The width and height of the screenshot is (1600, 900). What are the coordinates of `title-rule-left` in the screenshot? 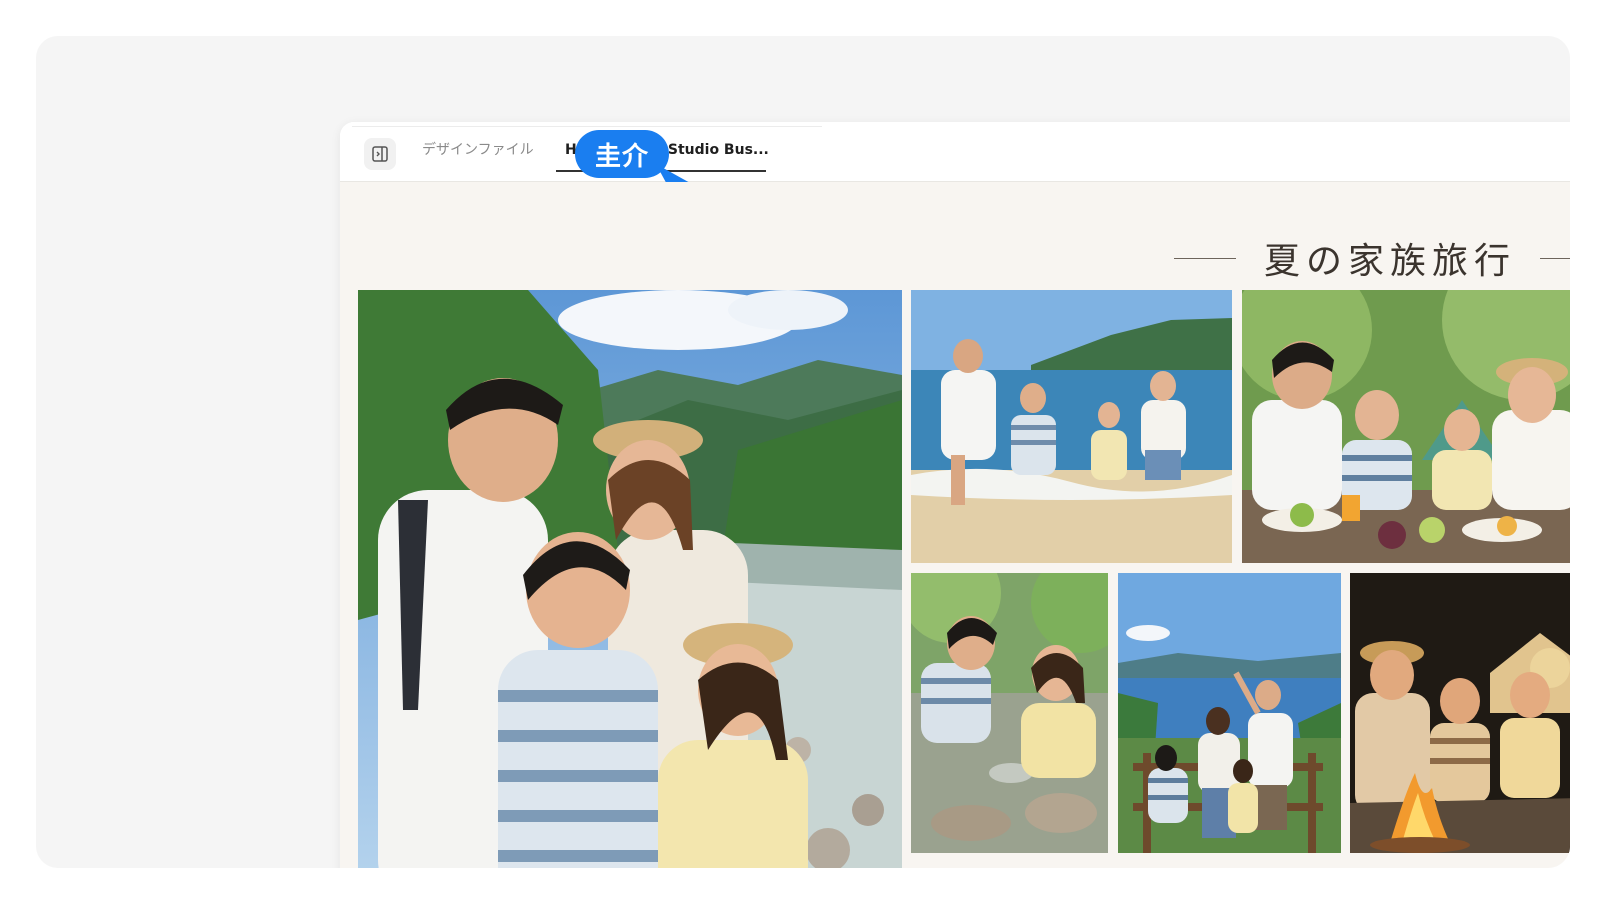 It's located at (1204, 258).